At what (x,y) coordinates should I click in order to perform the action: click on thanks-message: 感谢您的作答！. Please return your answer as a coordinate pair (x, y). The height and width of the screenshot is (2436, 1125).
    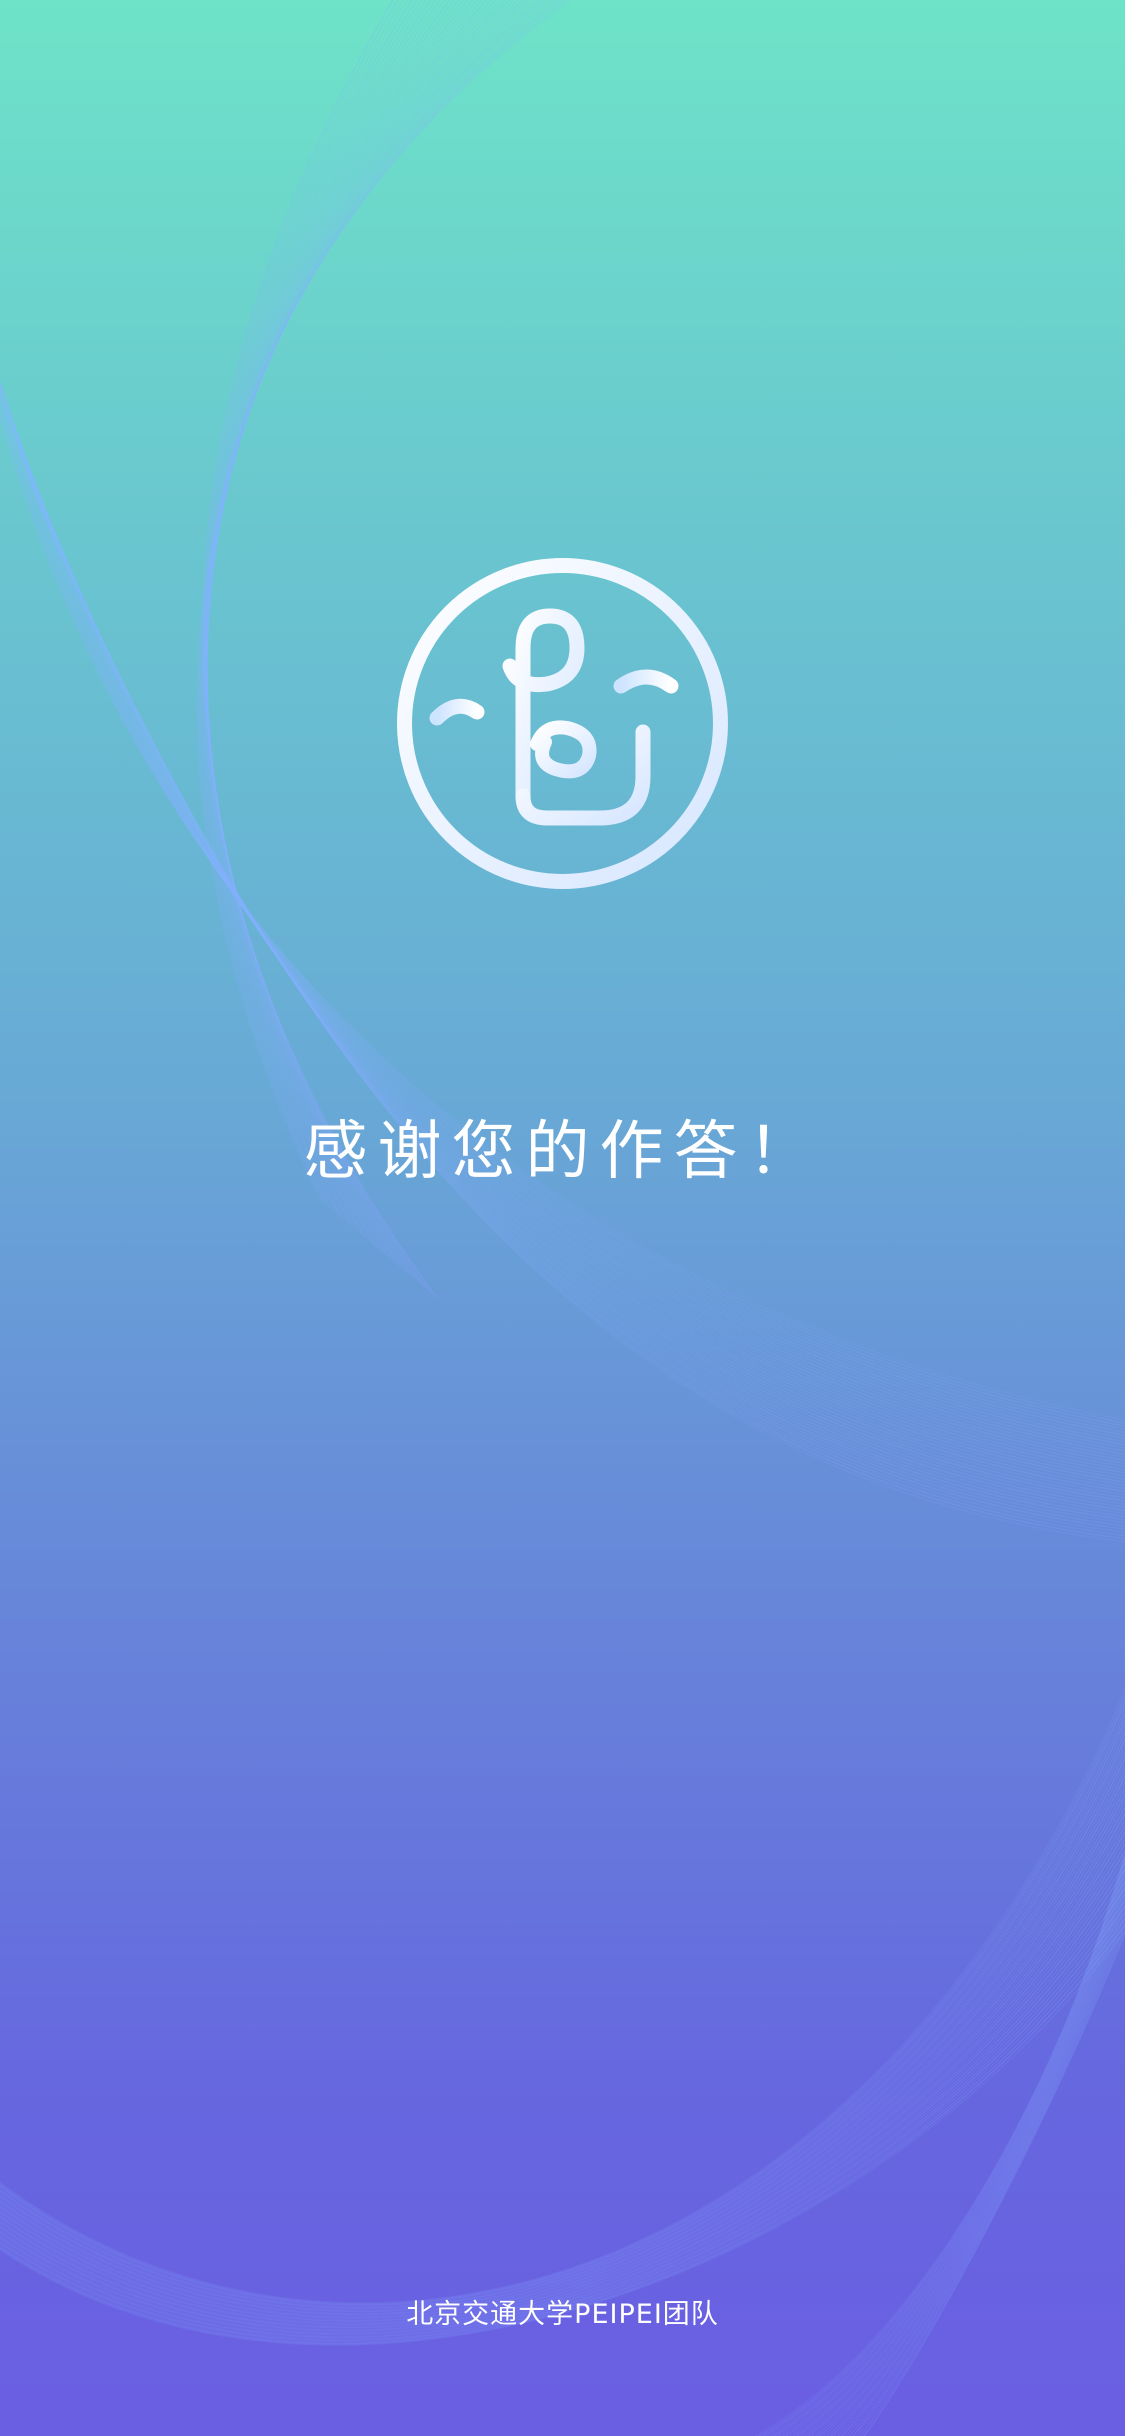
    Looking at the image, I should click on (562, 1152).